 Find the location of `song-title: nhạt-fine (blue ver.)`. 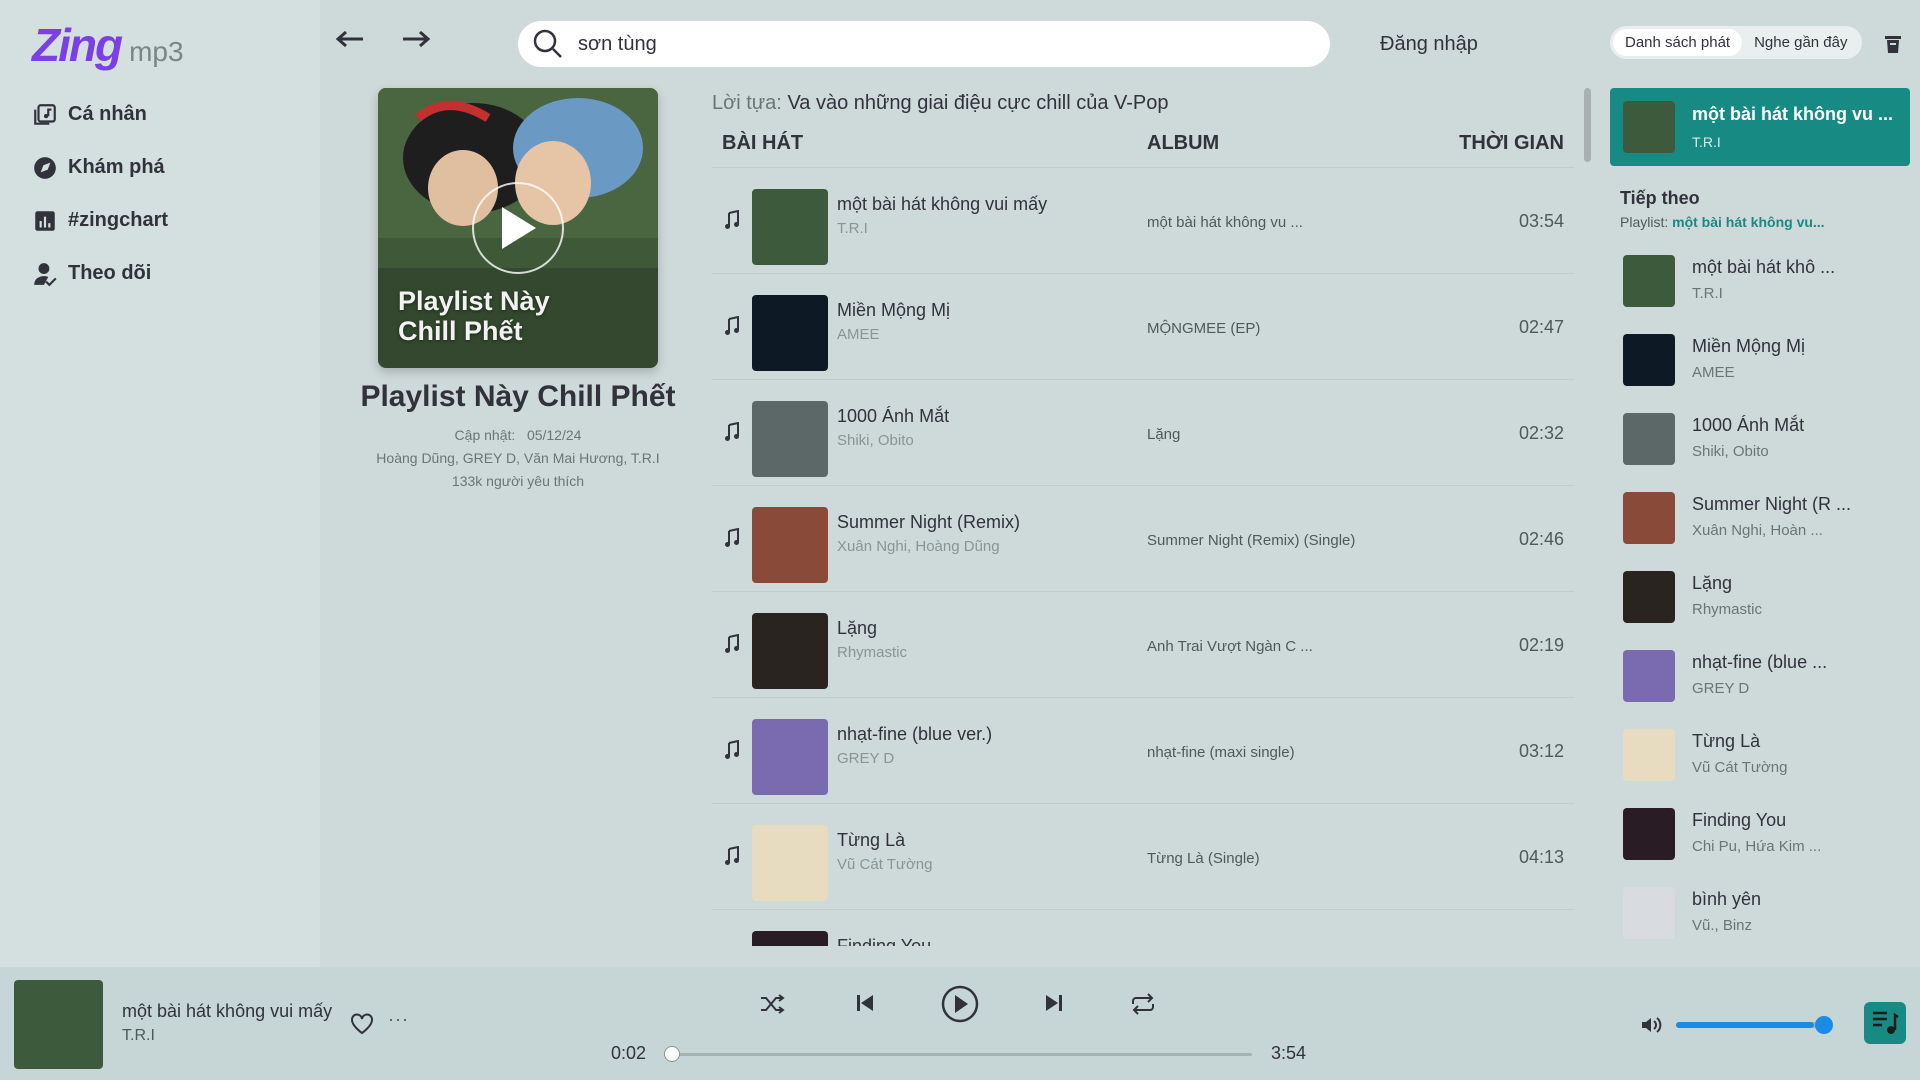

song-title: nhạt-fine (blue ver.) is located at coordinates (914, 734).